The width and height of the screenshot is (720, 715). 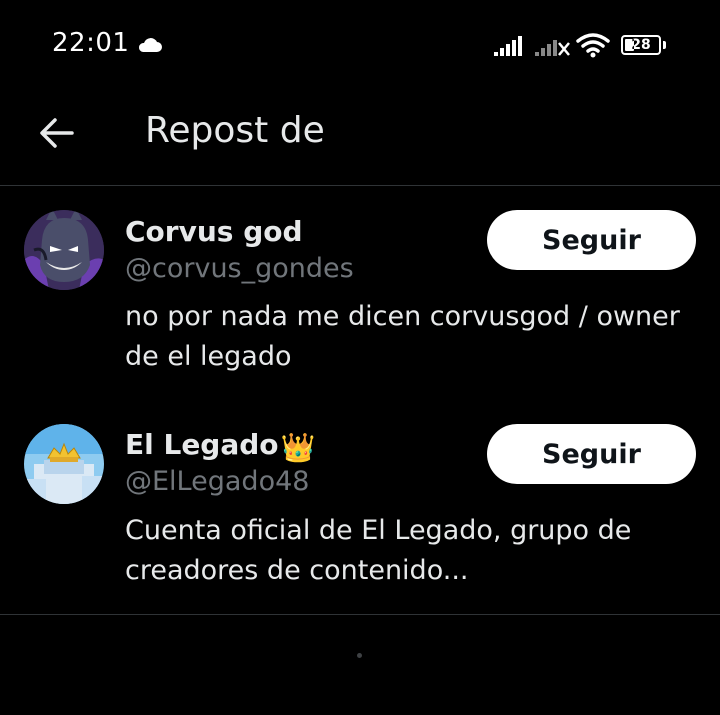 What do you see at coordinates (239, 268) in the screenshot?
I see `user-handle: @corvus_gondes` at bounding box center [239, 268].